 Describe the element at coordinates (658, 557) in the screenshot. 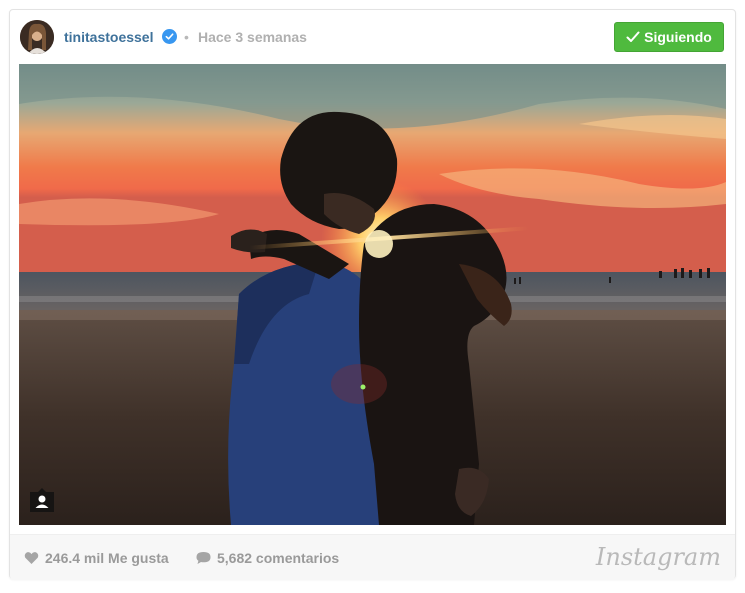

I see `instagram-logo: Instagram` at that location.